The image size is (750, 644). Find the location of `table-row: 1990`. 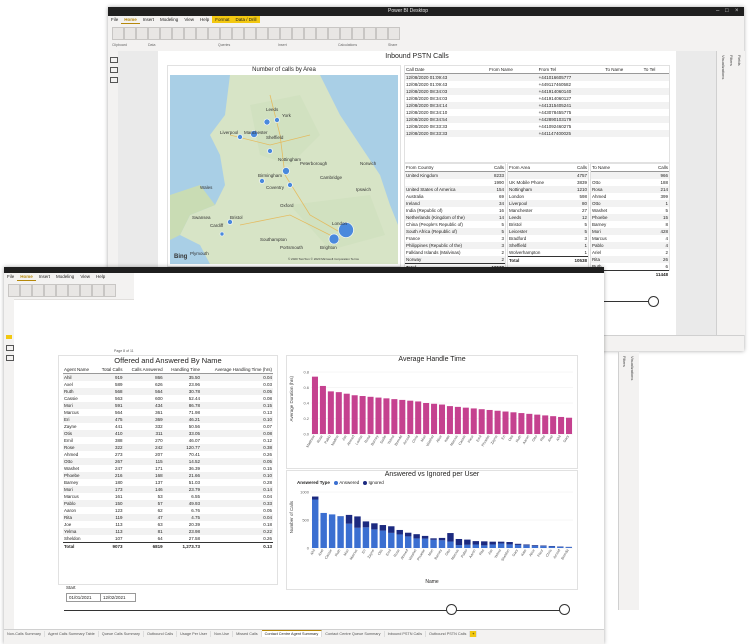

table-row: 1990 is located at coordinates (455, 182).